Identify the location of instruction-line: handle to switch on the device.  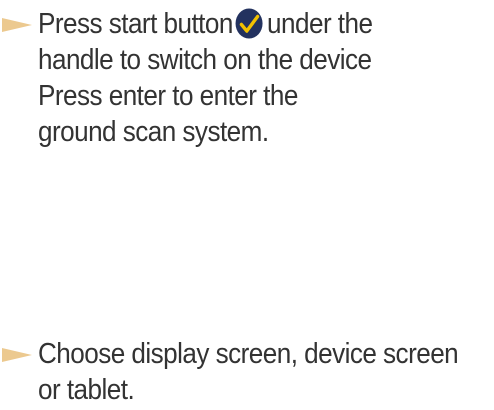
(205, 60).